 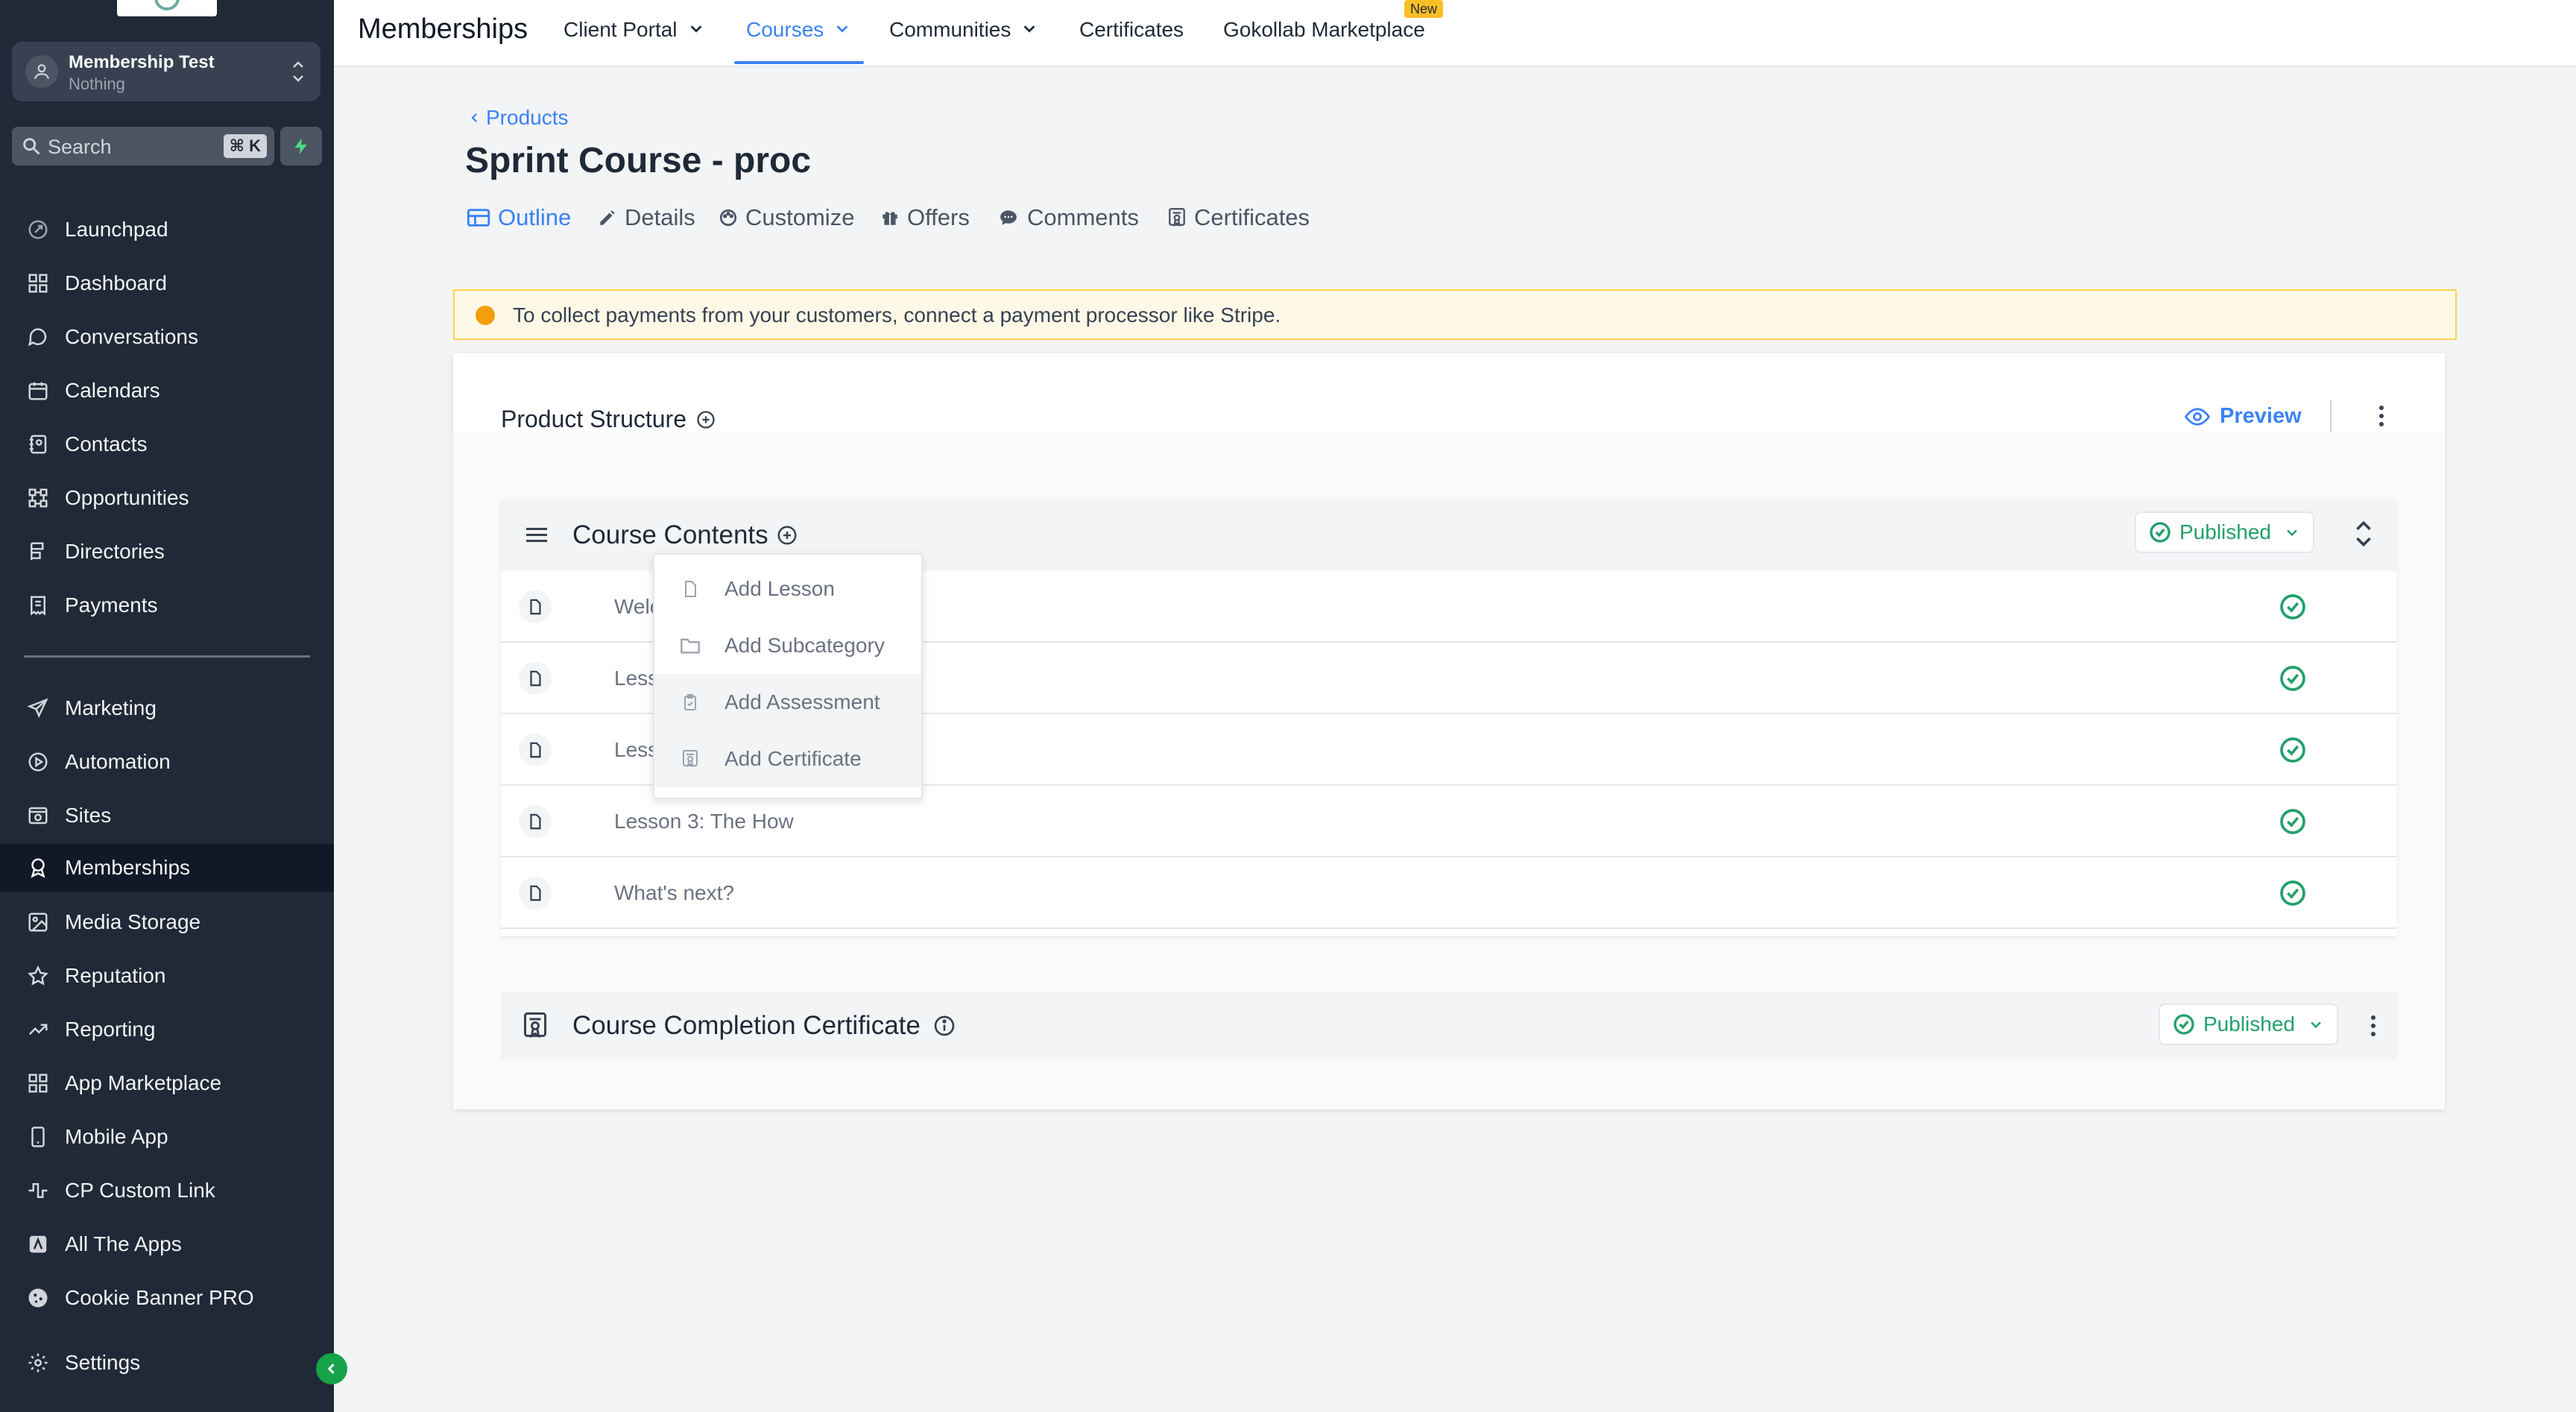 What do you see at coordinates (519, 217) in the screenshot?
I see `tab-outline: Outline` at bounding box center [519, 217].